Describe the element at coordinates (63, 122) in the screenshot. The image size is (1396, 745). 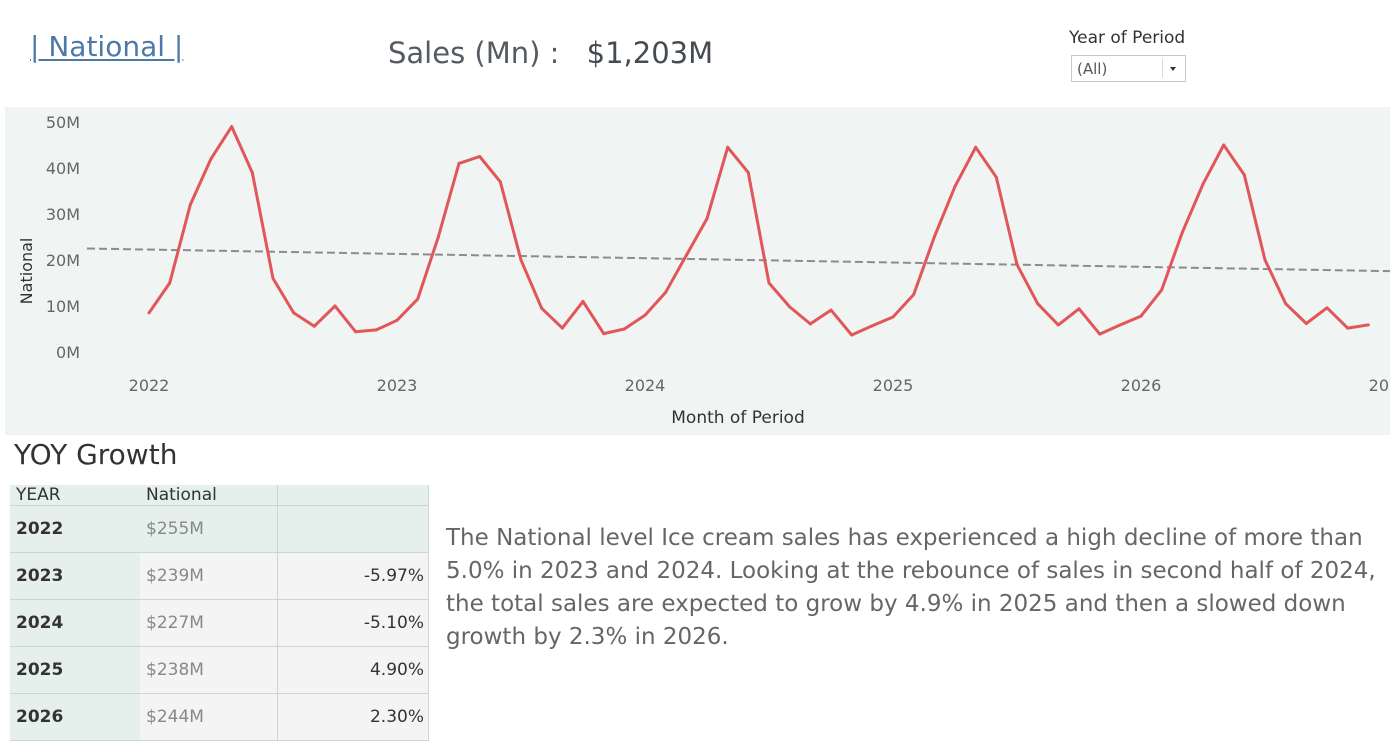
I see `y-tick-label: 50M` at that location.